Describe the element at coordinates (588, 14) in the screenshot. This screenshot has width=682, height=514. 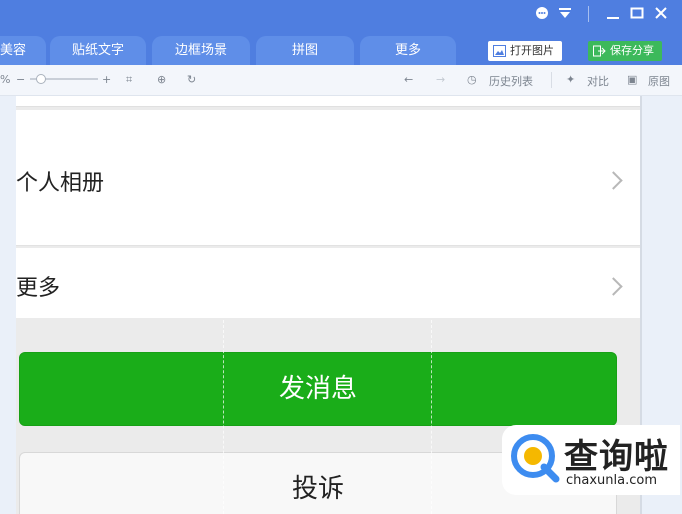
I see `divider` at that location.